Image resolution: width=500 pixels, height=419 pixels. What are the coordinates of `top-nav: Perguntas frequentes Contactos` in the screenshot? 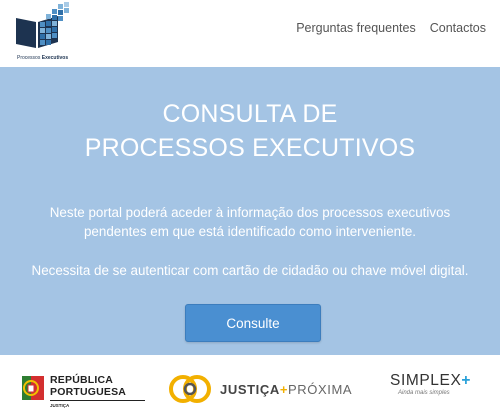 It's located at (391, 28).